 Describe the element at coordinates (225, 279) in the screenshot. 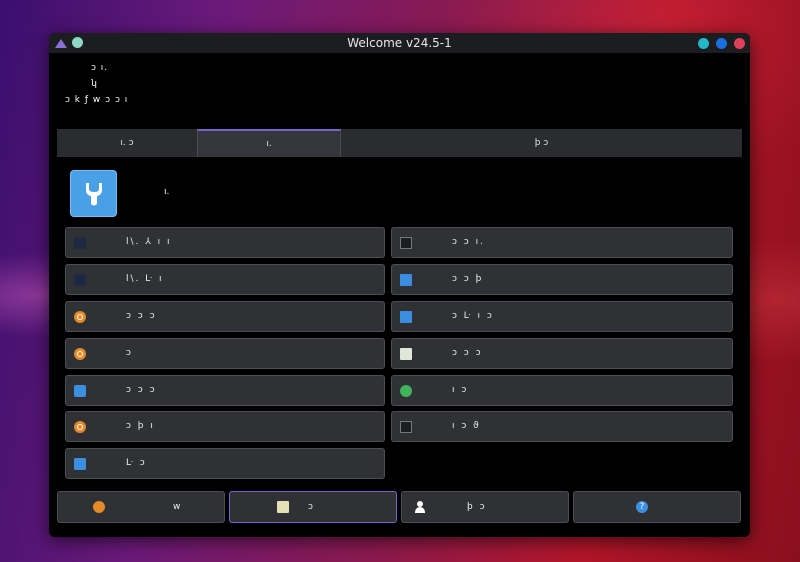

I see `action-button-left-2: l\. ᒷ ı` at that location.